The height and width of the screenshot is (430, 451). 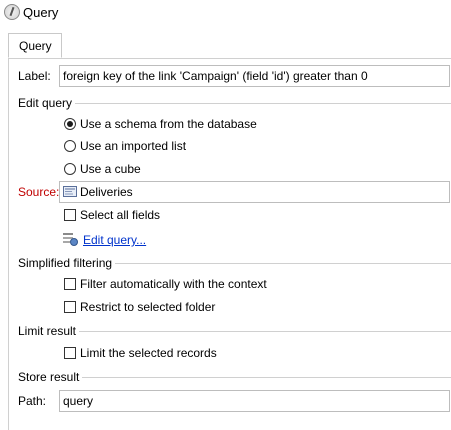 What do you see at coordinates (32, 401) in the screenshot?
I see `path-label: Path:` at bounding box center [32, 401].